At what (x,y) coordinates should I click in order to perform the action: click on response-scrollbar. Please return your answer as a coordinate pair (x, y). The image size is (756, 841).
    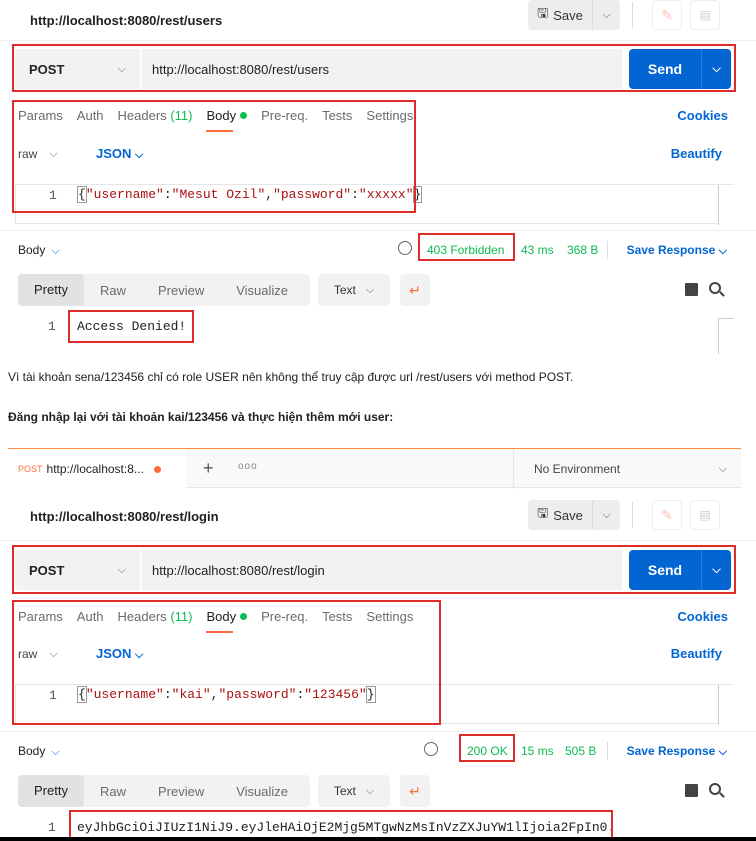
    Looking at the image, I should click on (726, 336).